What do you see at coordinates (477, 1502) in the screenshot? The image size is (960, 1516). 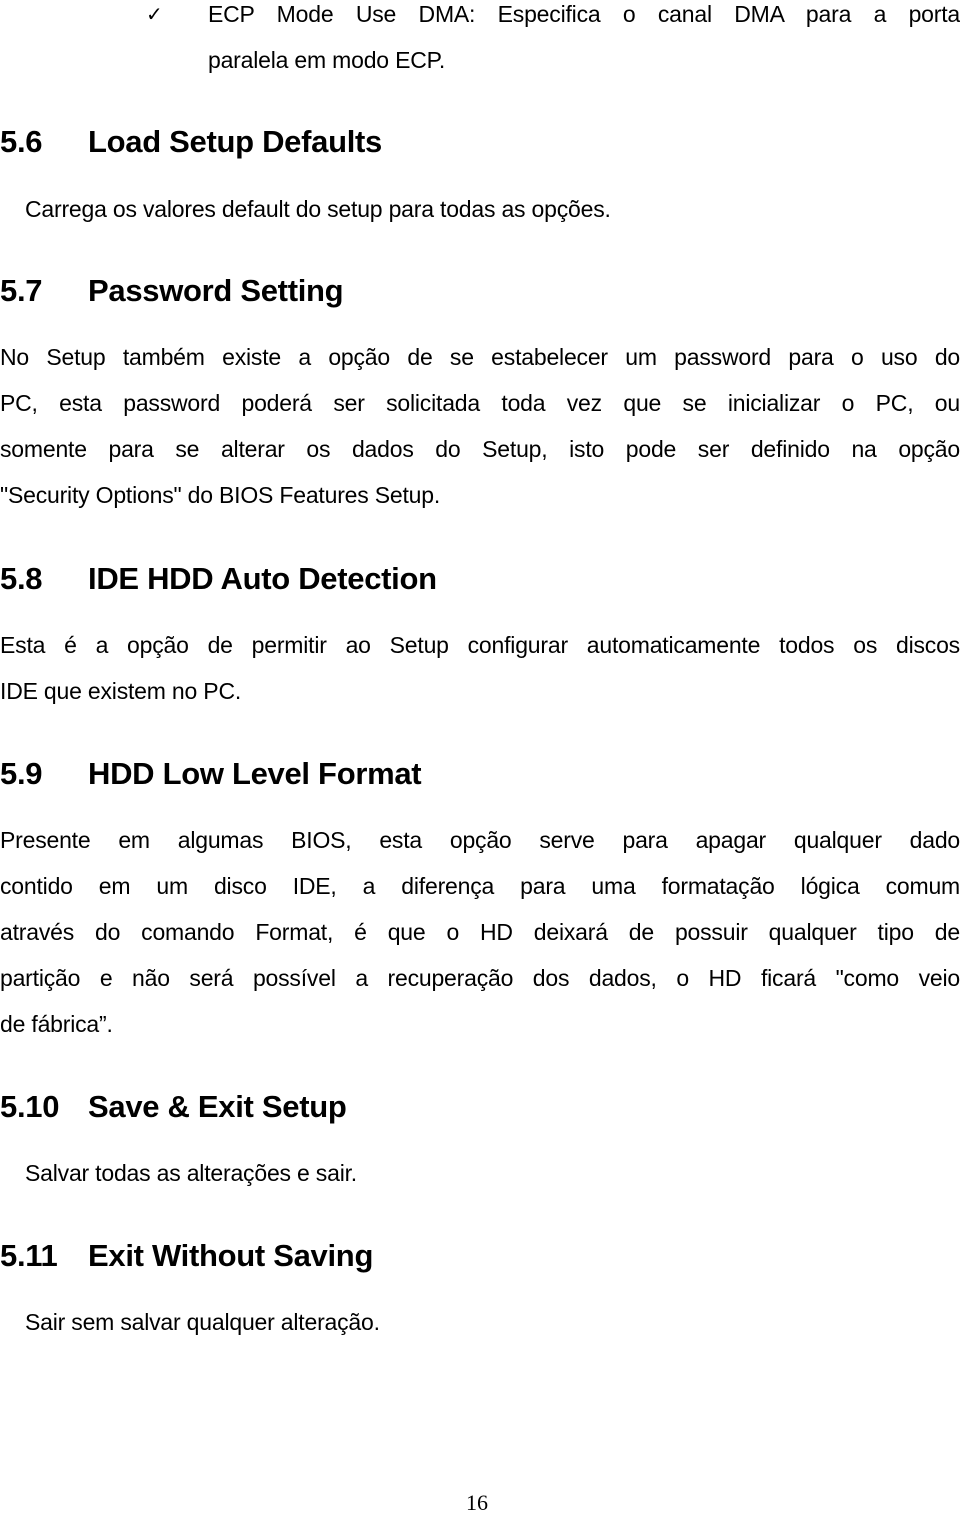 I see `page-number: 16` at bounding box center [477, 1502].